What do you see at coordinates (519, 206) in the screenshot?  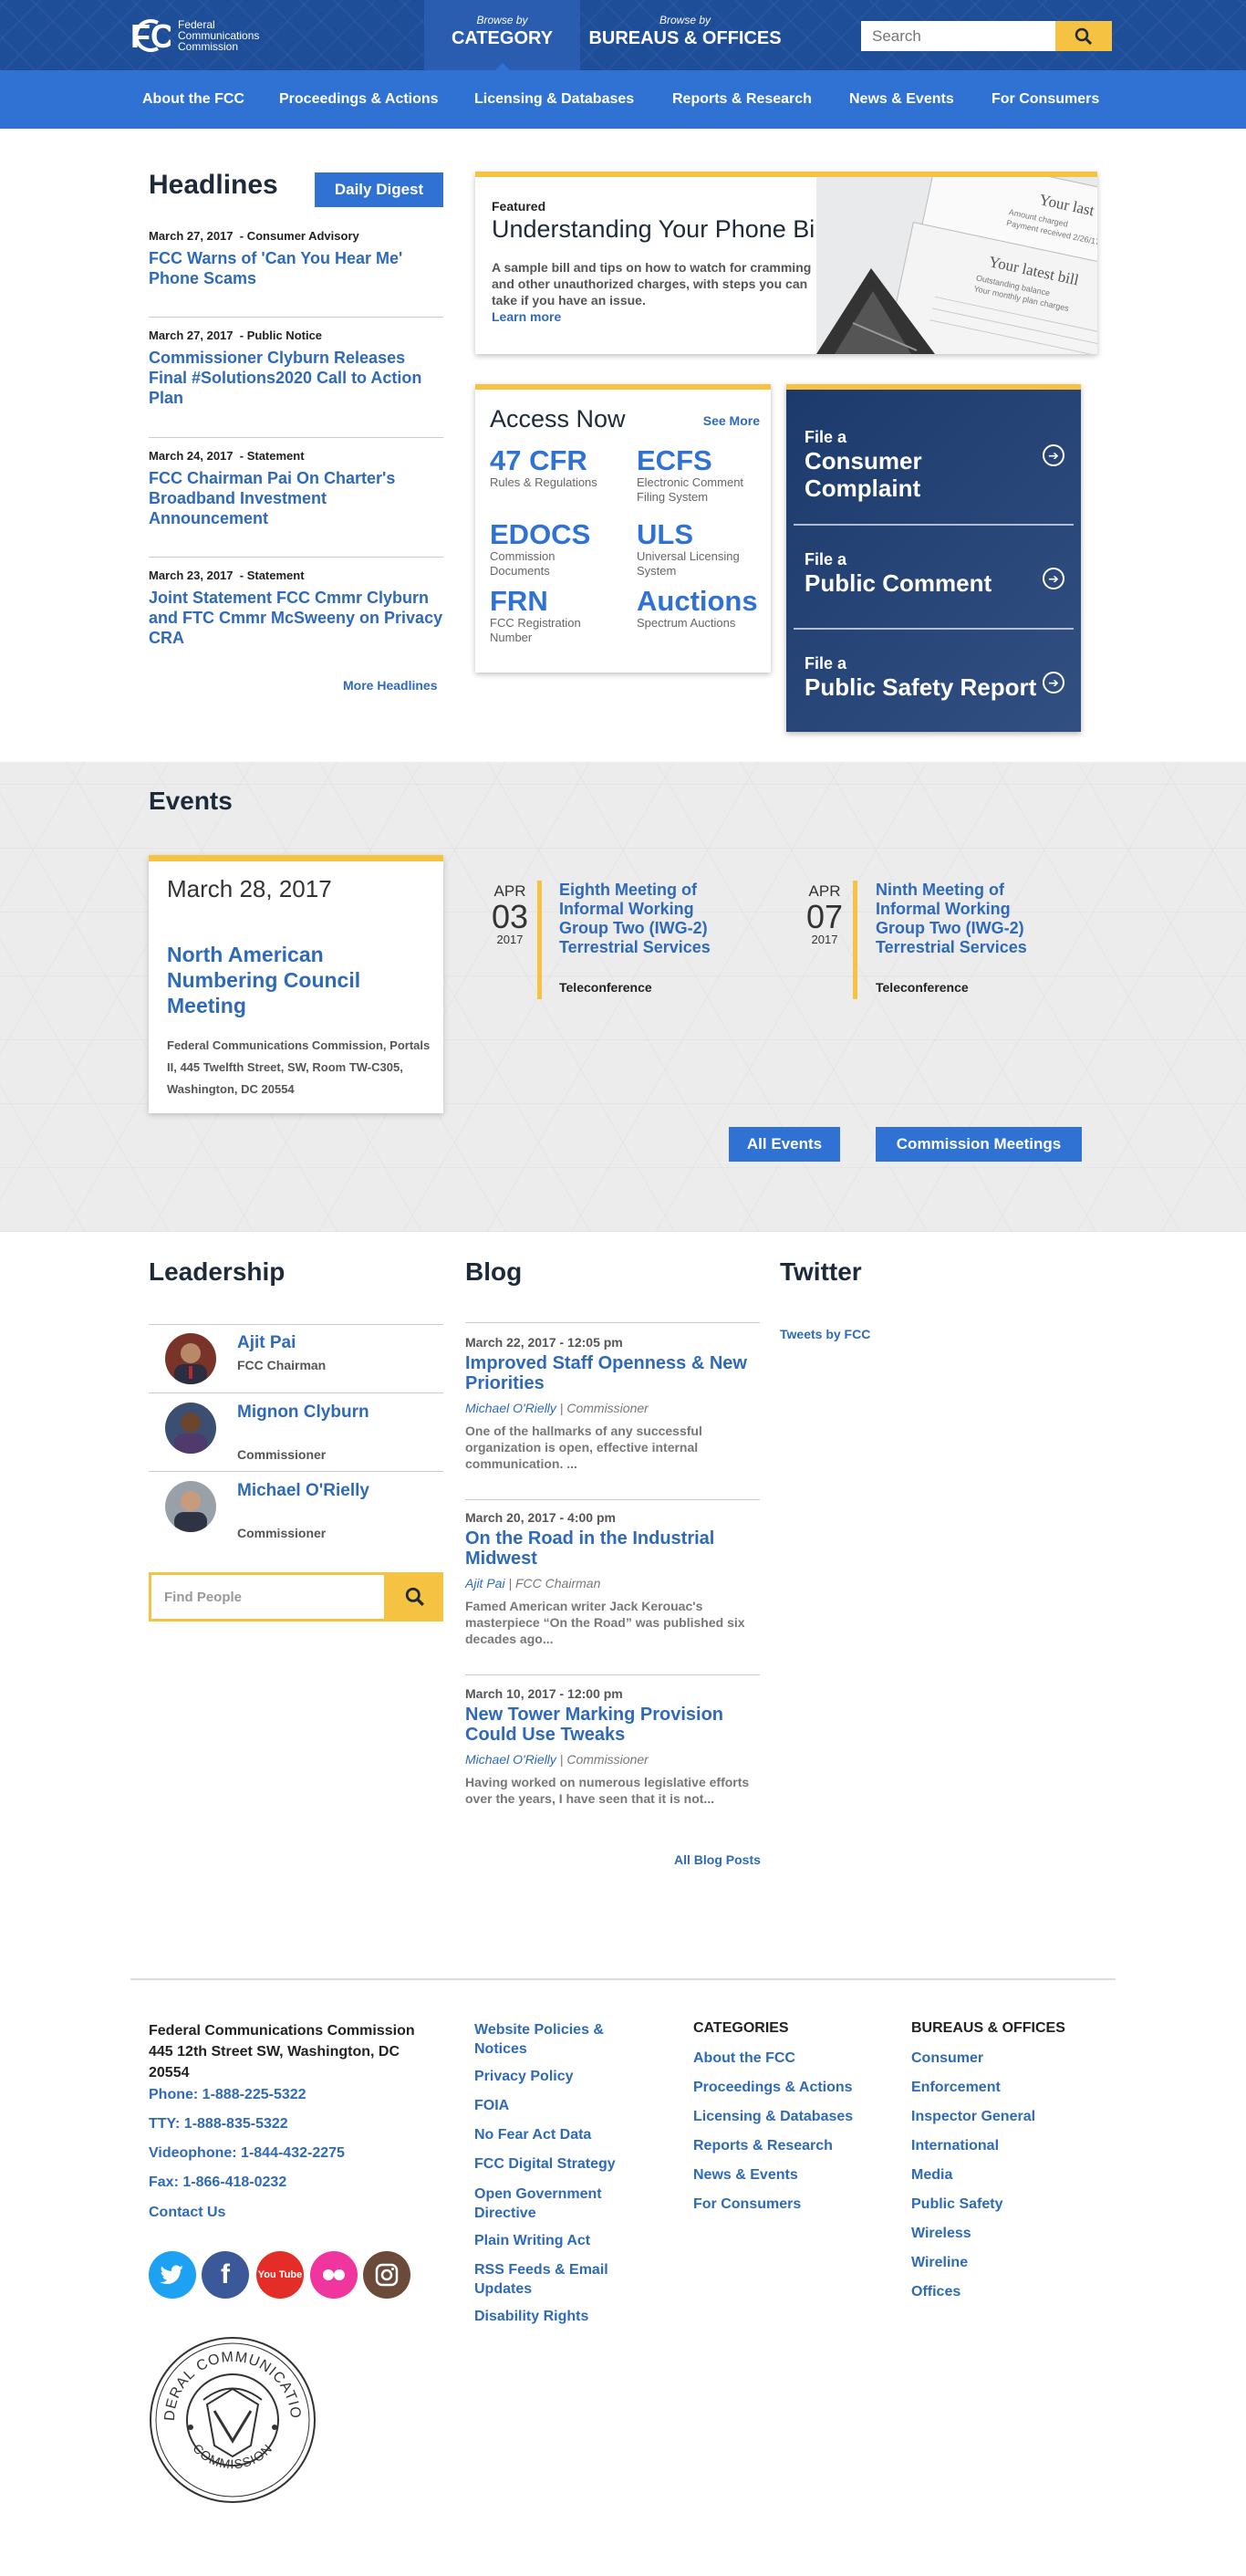 I see `featured-label: Featured` at bounding box center [519, 206].